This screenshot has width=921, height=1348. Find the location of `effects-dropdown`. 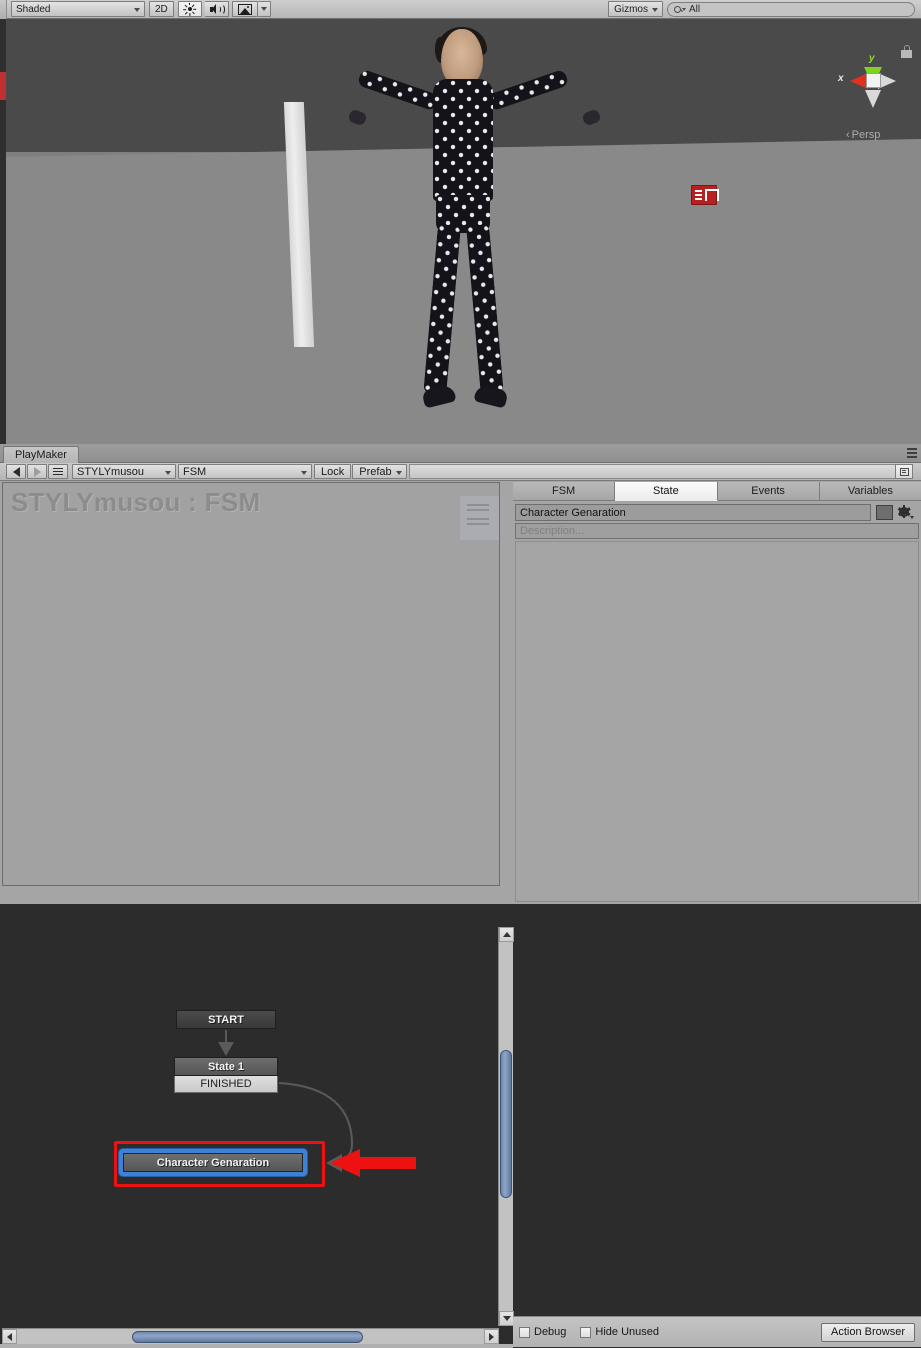

effects-dropdown is located at coordinates (264, 9).